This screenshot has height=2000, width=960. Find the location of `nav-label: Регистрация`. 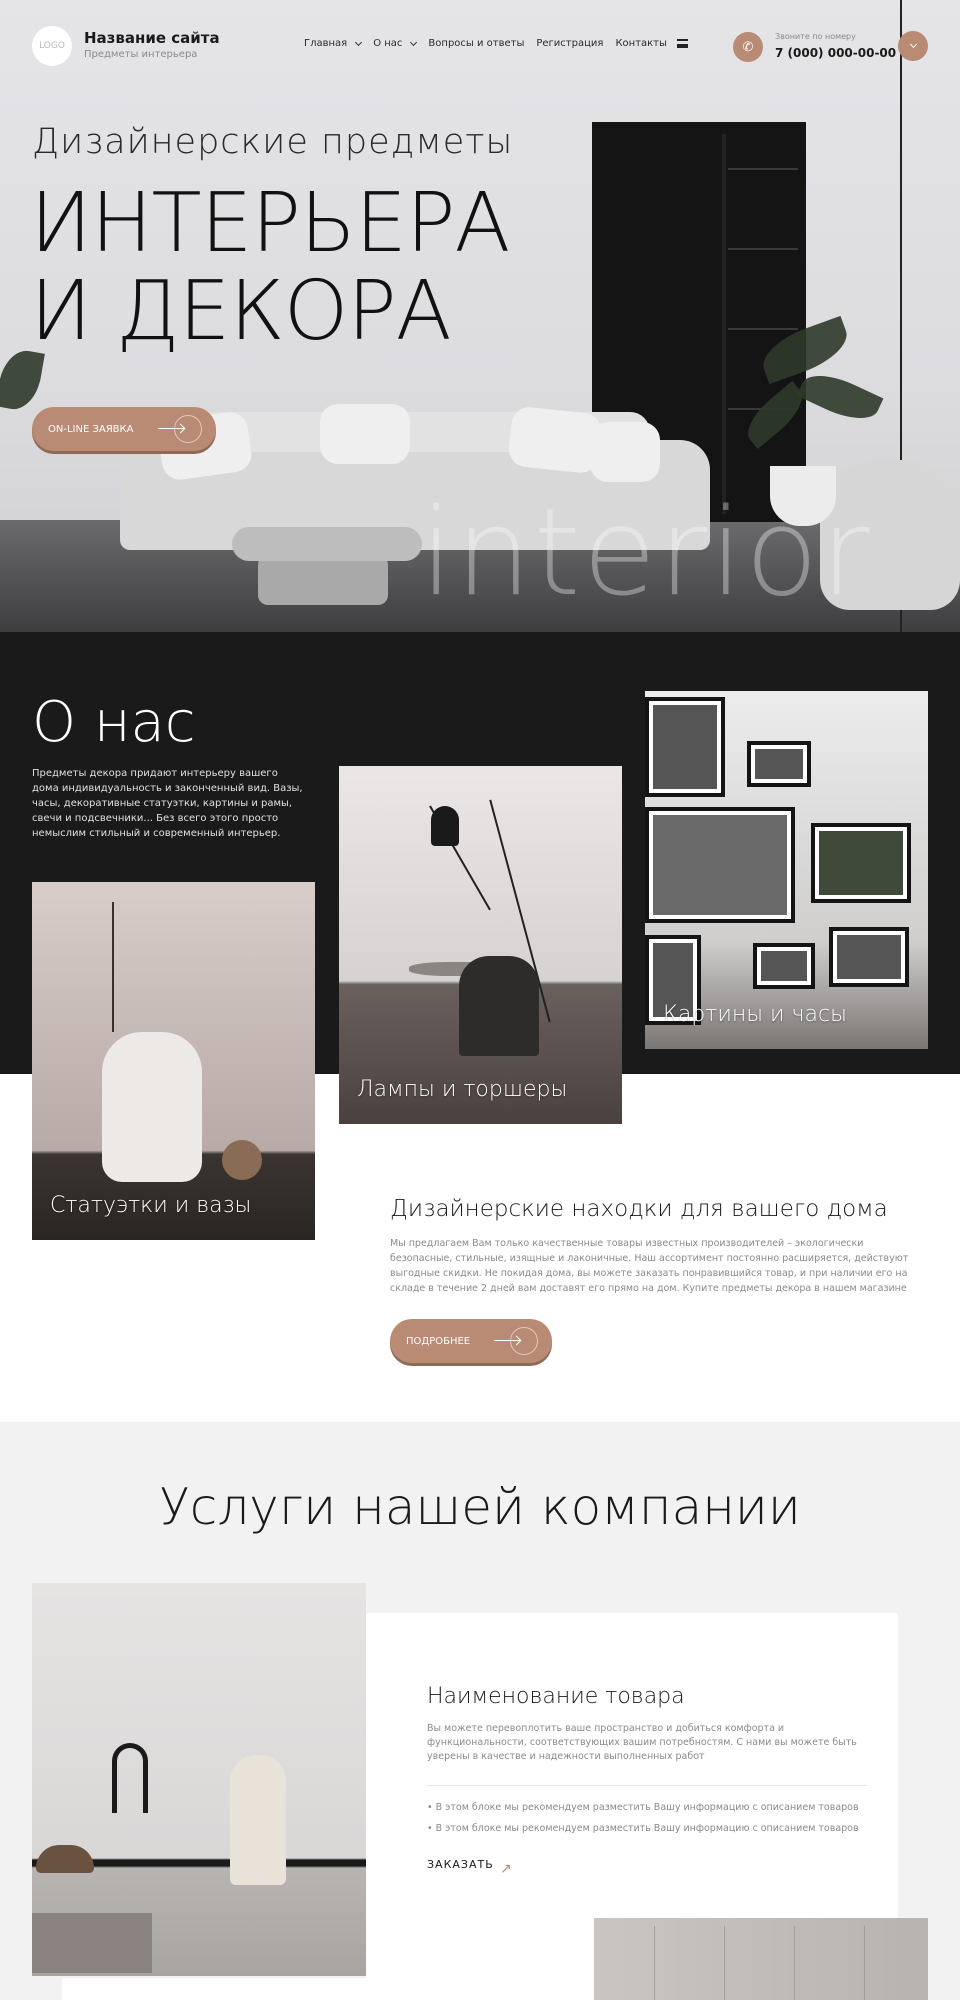

nav-label: Регистрация is located at coordinates (570, 43).